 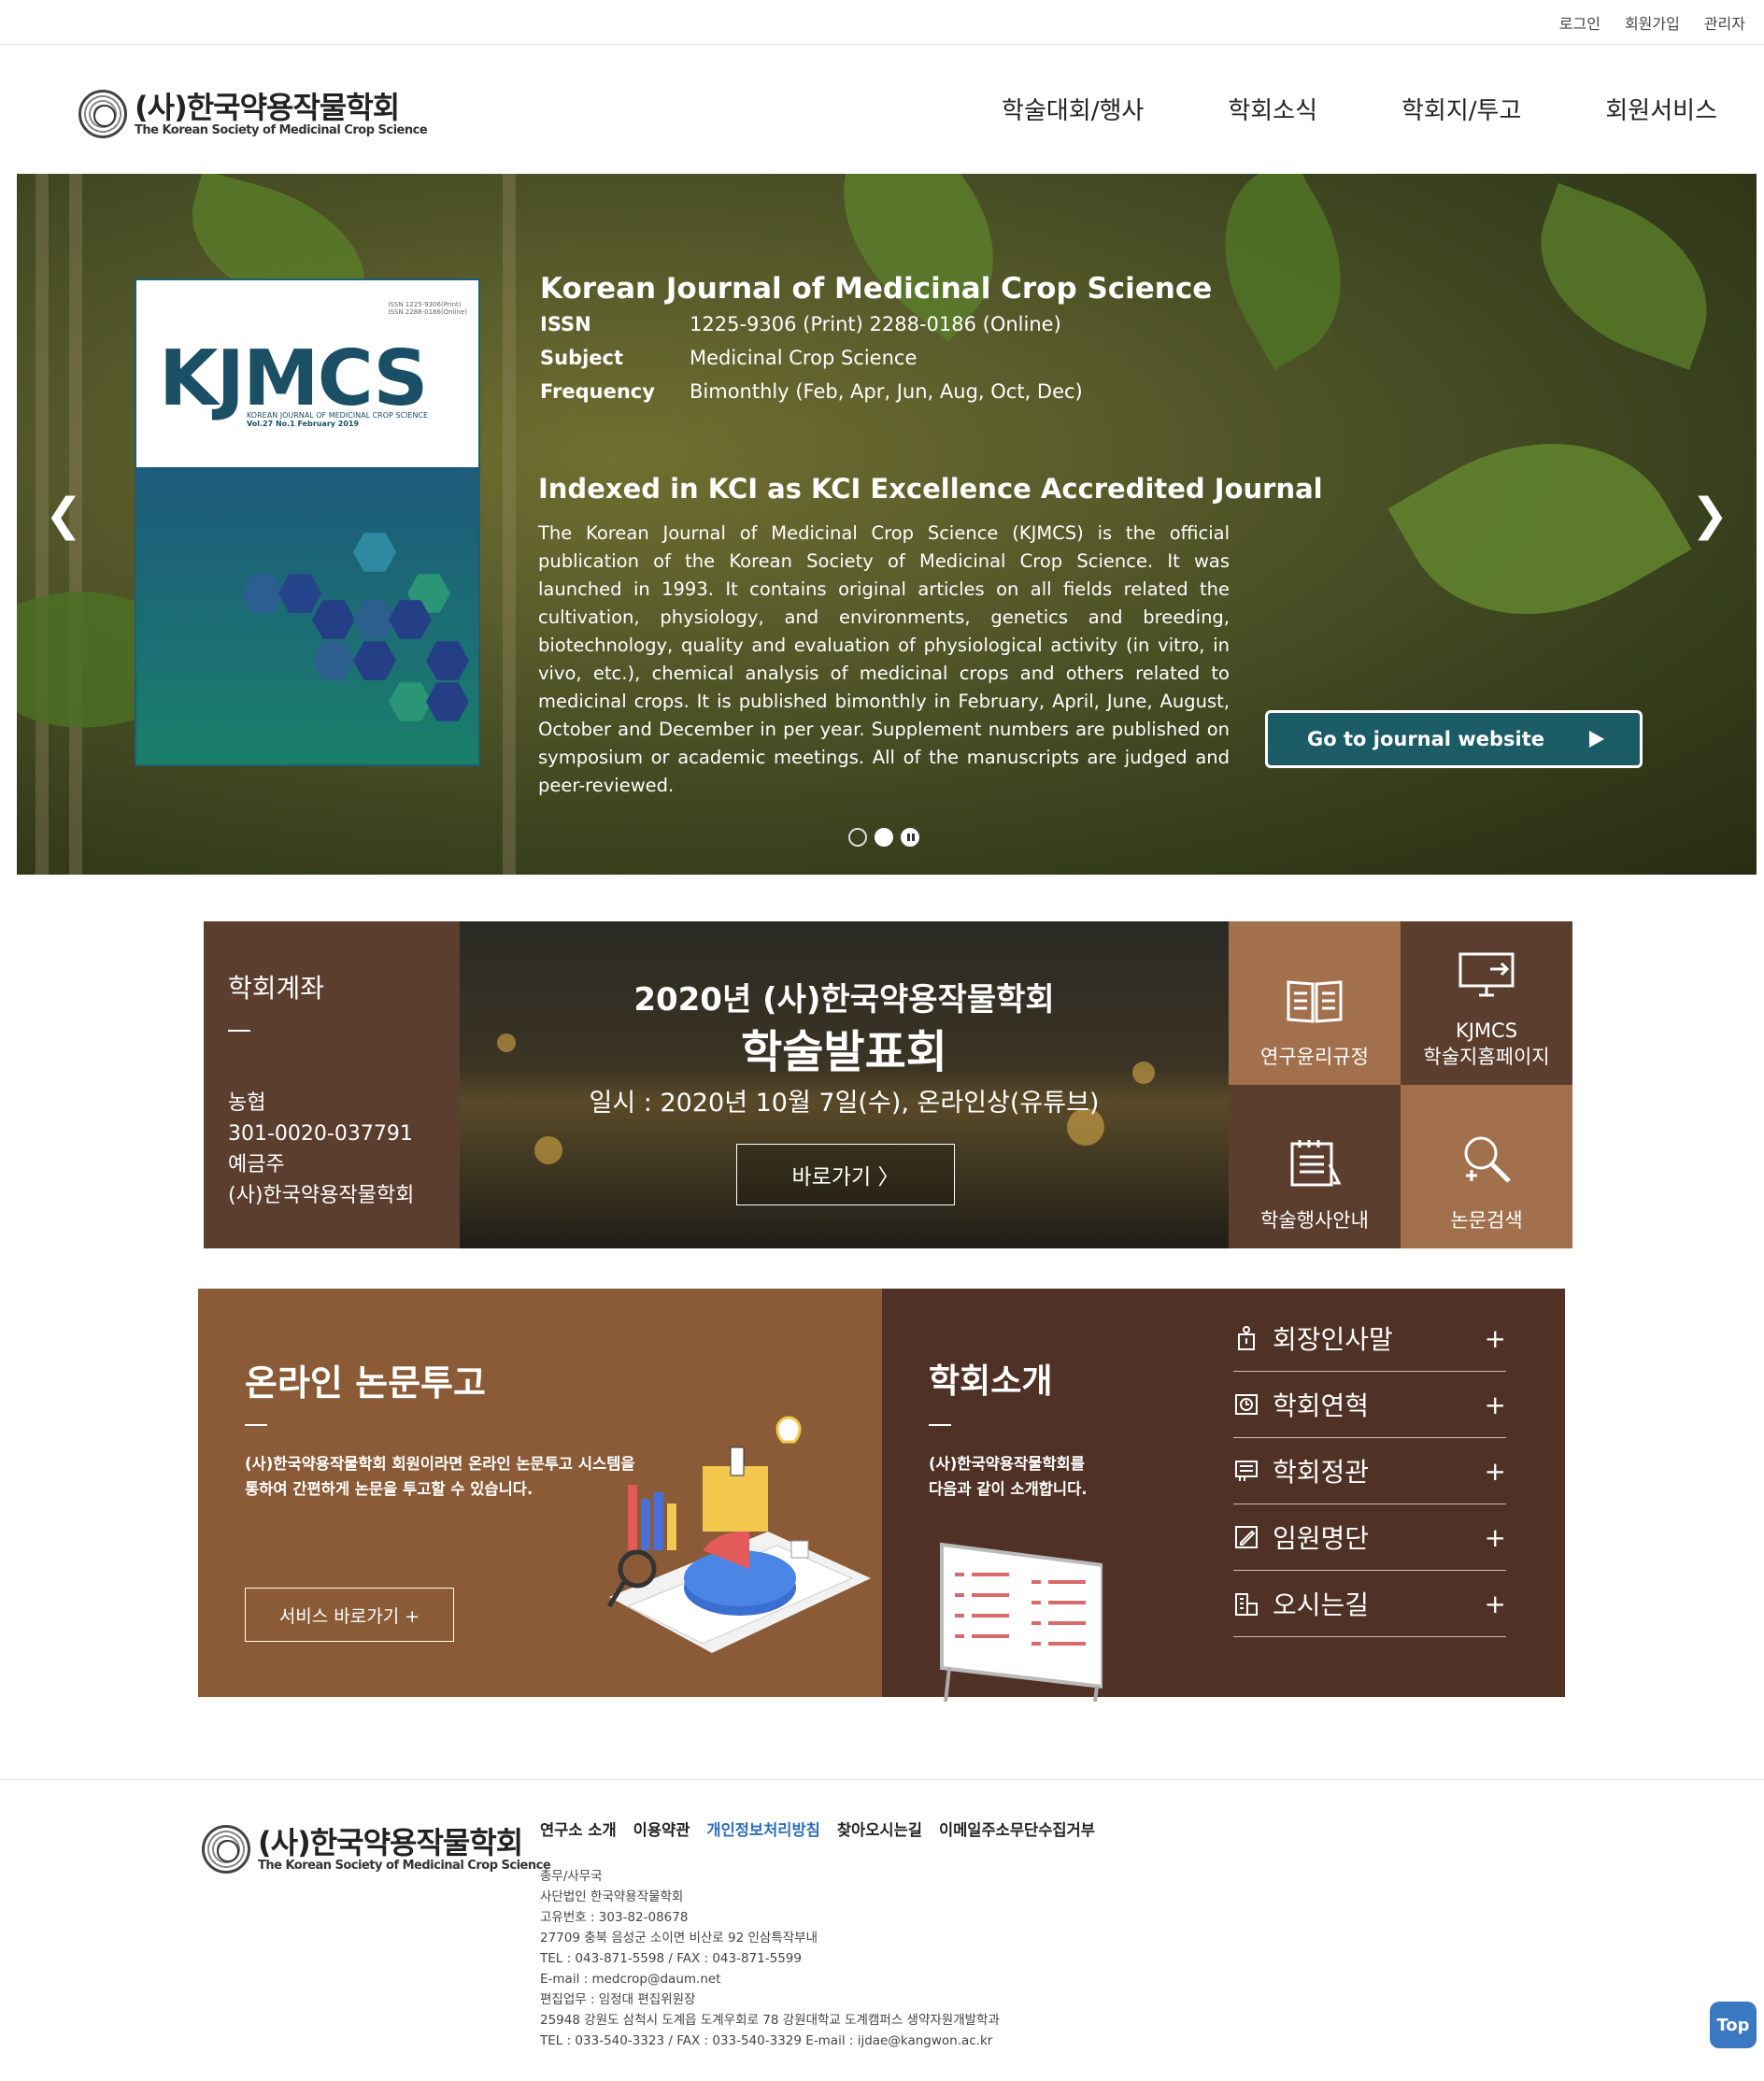 I want to click on account-title: 학회계좌, so click(x=276, y=988).